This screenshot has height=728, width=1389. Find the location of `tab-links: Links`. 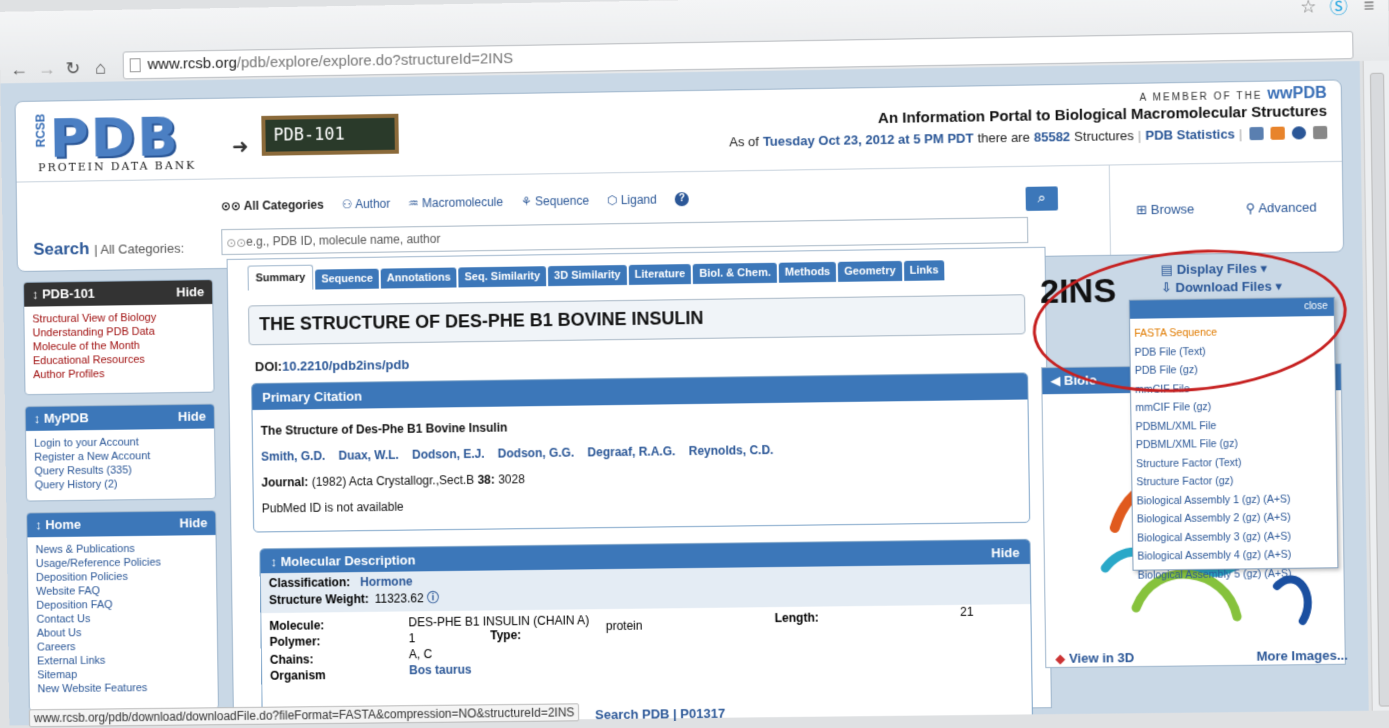

tab-links: Links is located at coordinates (924, 270).